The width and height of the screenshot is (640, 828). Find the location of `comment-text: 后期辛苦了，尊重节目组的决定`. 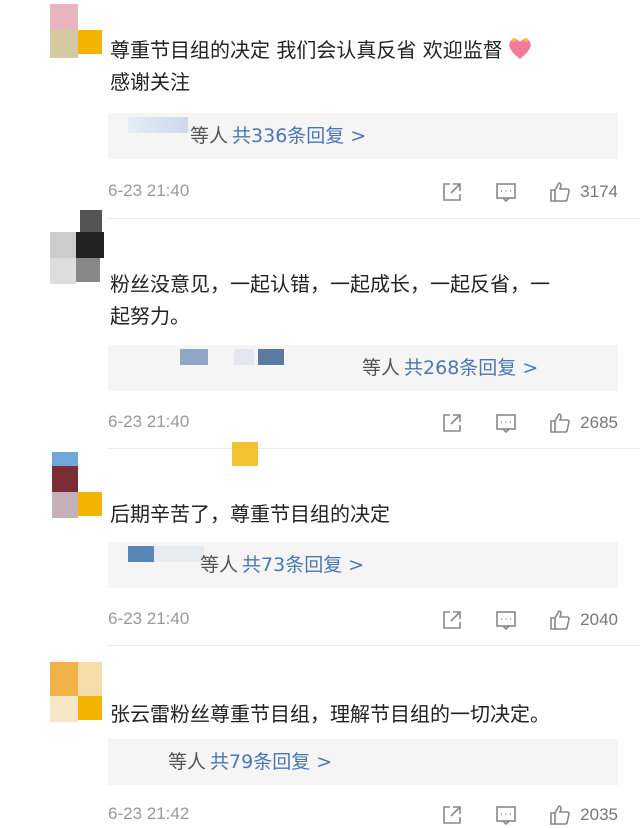

comment-text: 后期辛苦了，尊重节目组的决定 is located at coordinates (250, 514).